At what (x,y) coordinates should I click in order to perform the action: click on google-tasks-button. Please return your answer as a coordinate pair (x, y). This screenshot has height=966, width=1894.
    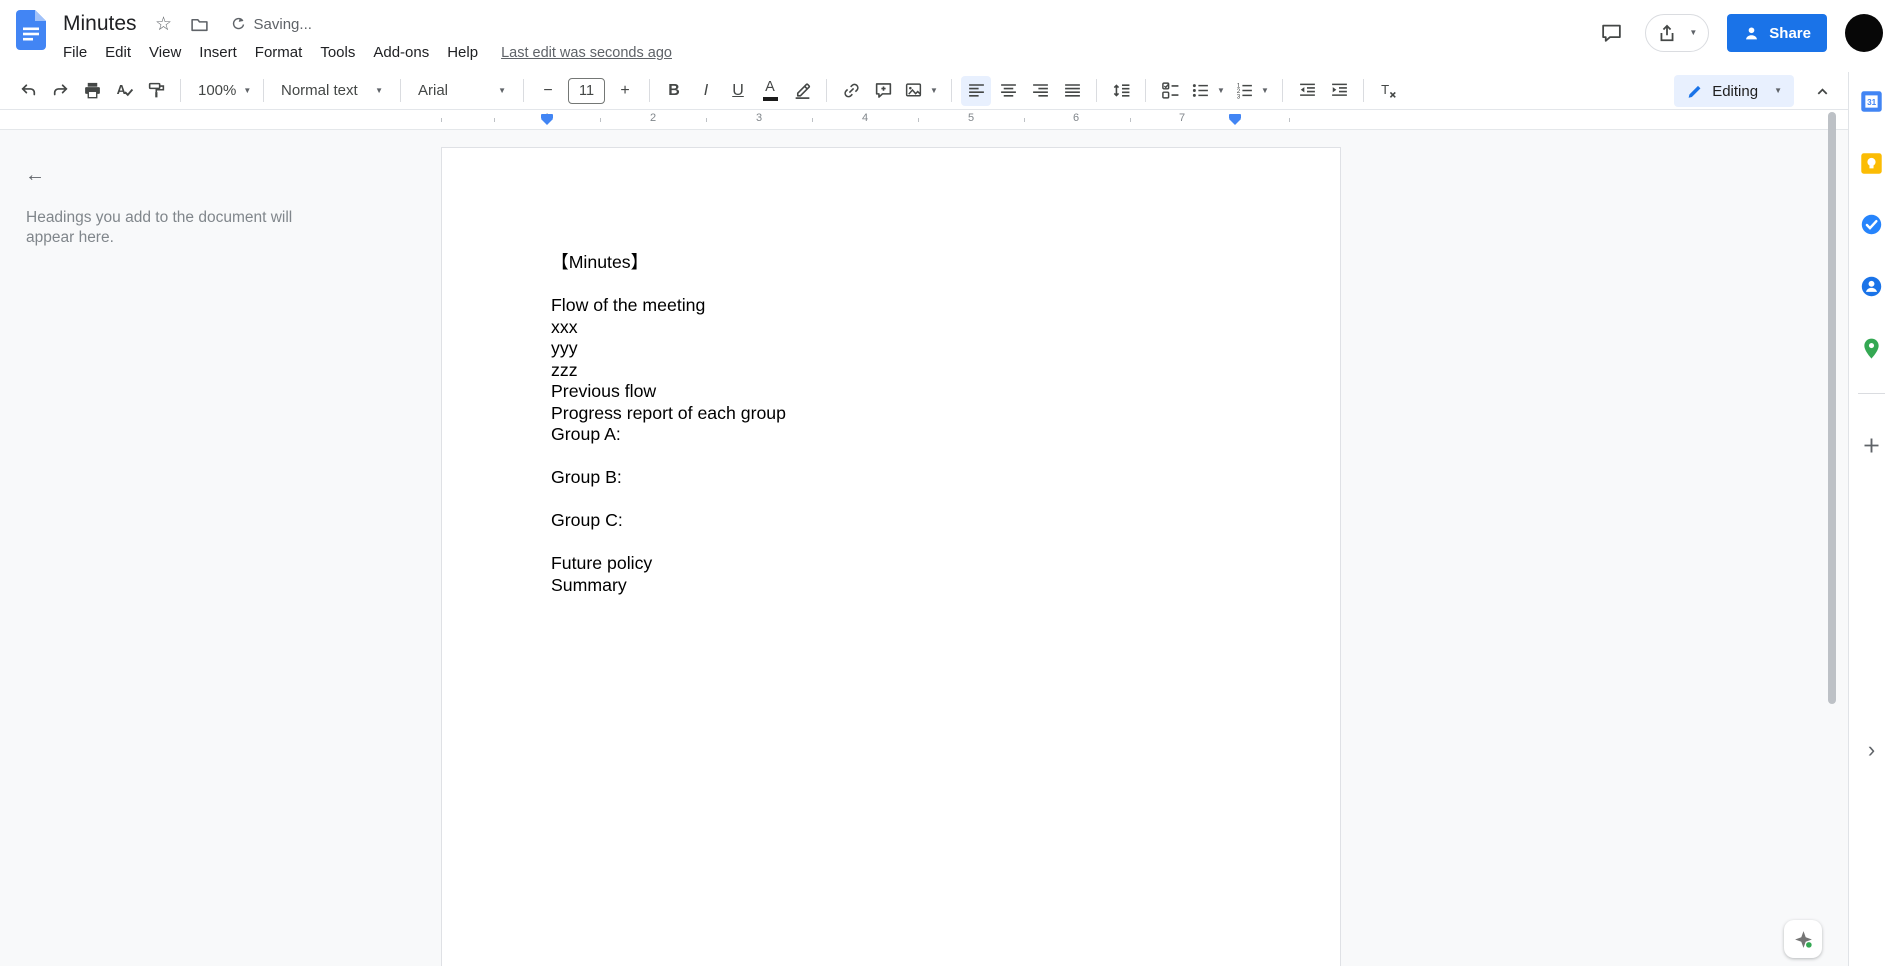
    Looking at the image, I should click on (1872, 224).